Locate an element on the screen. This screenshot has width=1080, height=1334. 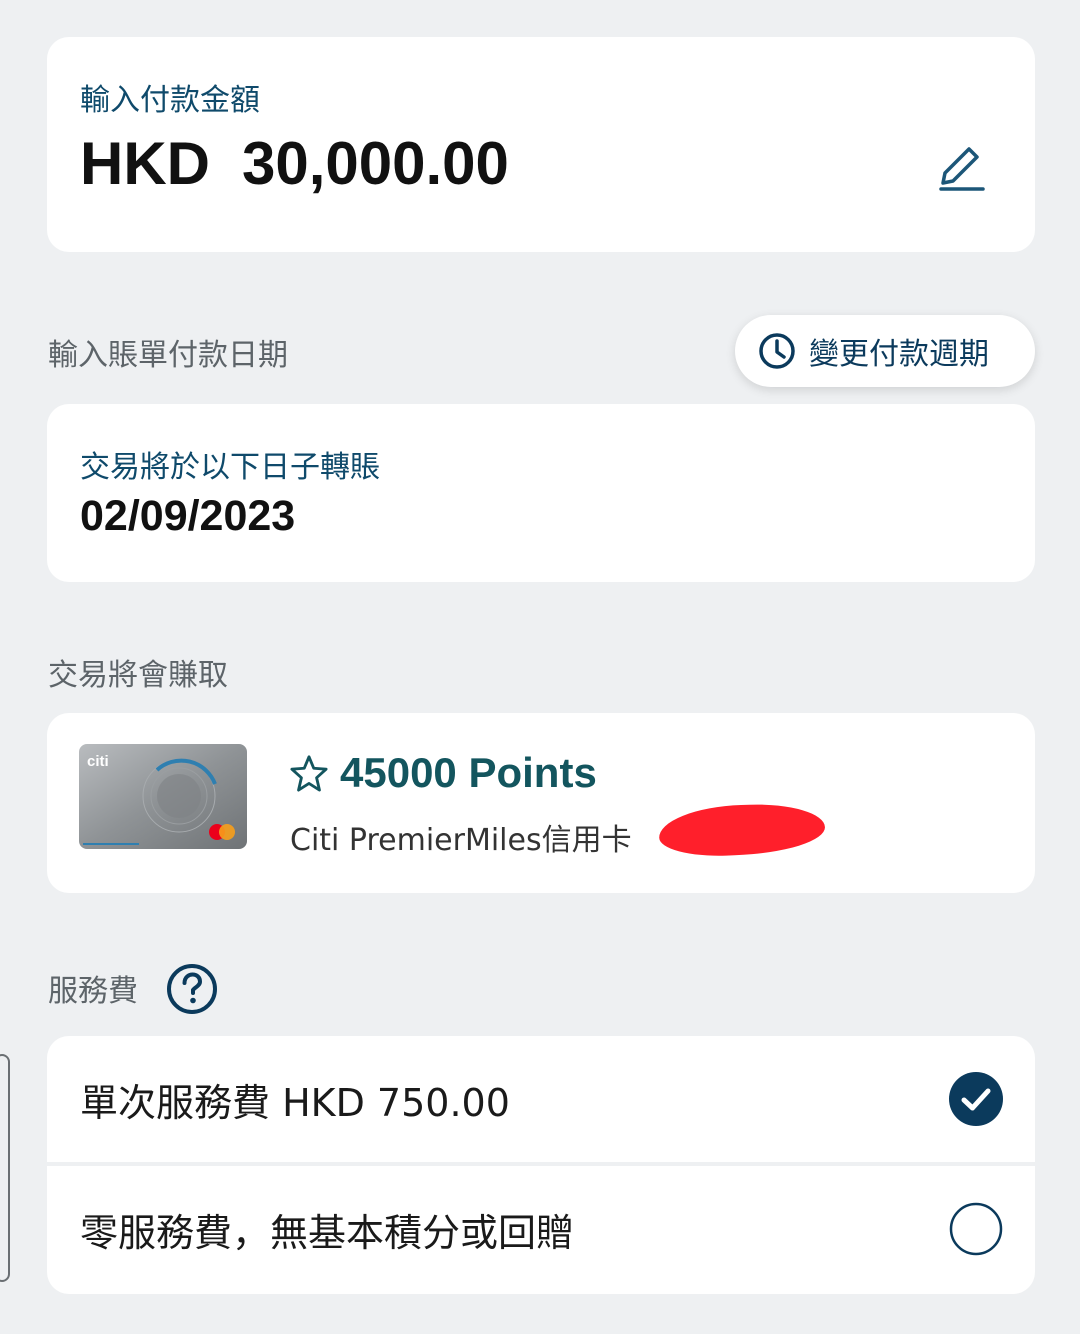
clock-icon is located at coordinates (777, 351).